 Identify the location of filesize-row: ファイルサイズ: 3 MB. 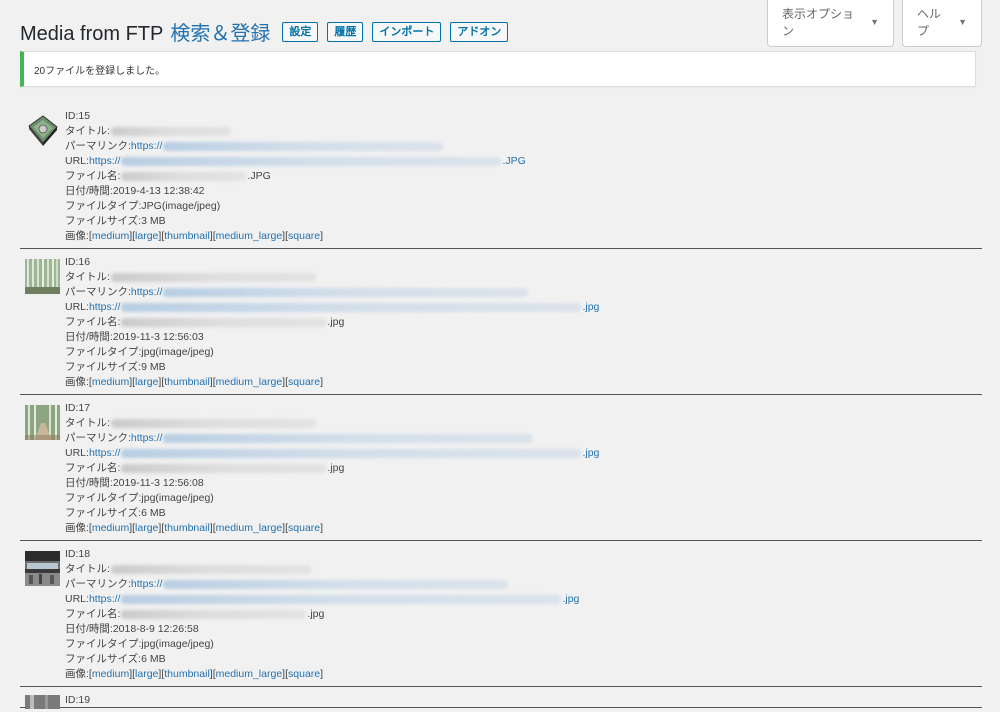
(115, 221).